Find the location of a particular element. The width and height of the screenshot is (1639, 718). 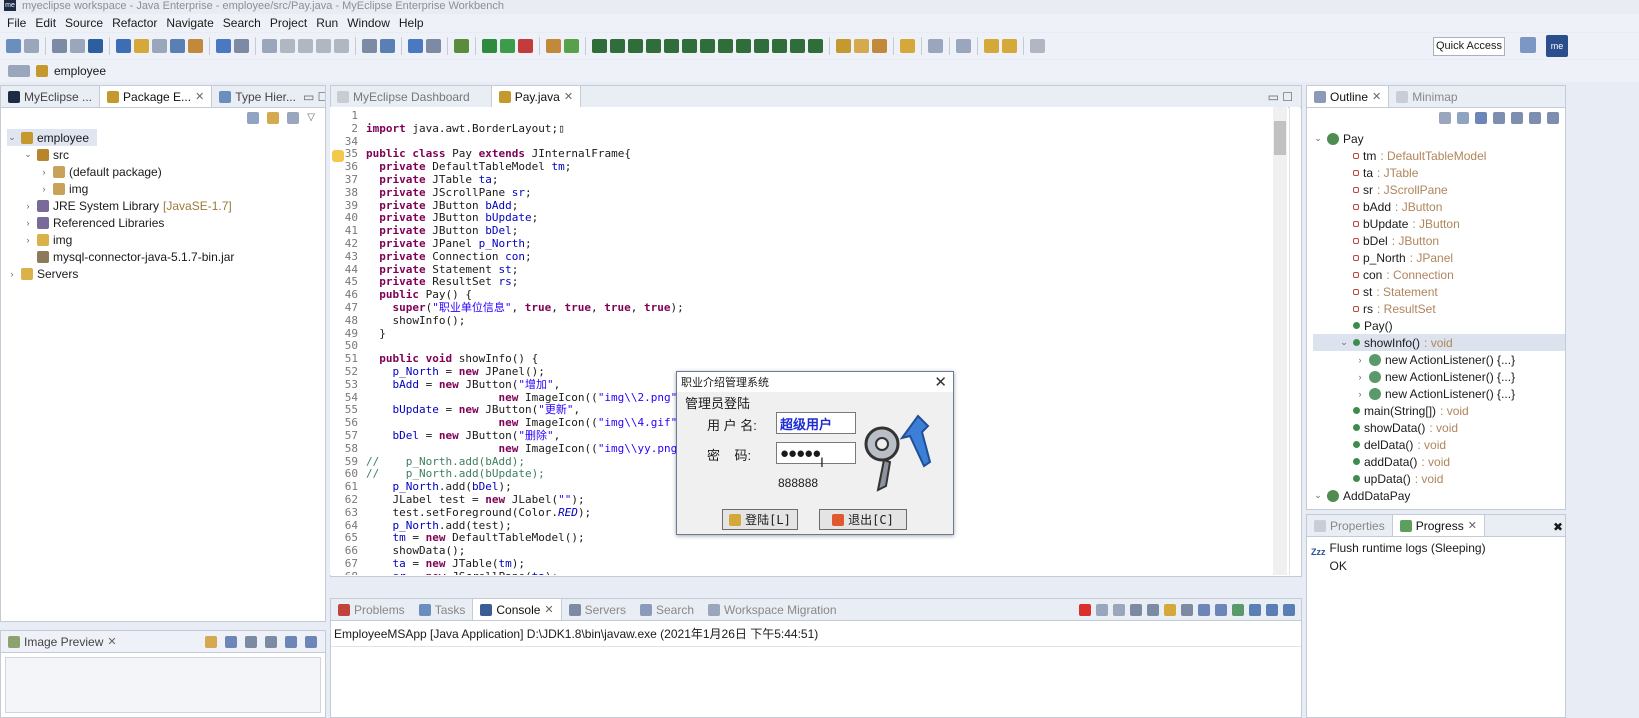

outline-item: bDel : JButton is located at coordinates (1439, 240).